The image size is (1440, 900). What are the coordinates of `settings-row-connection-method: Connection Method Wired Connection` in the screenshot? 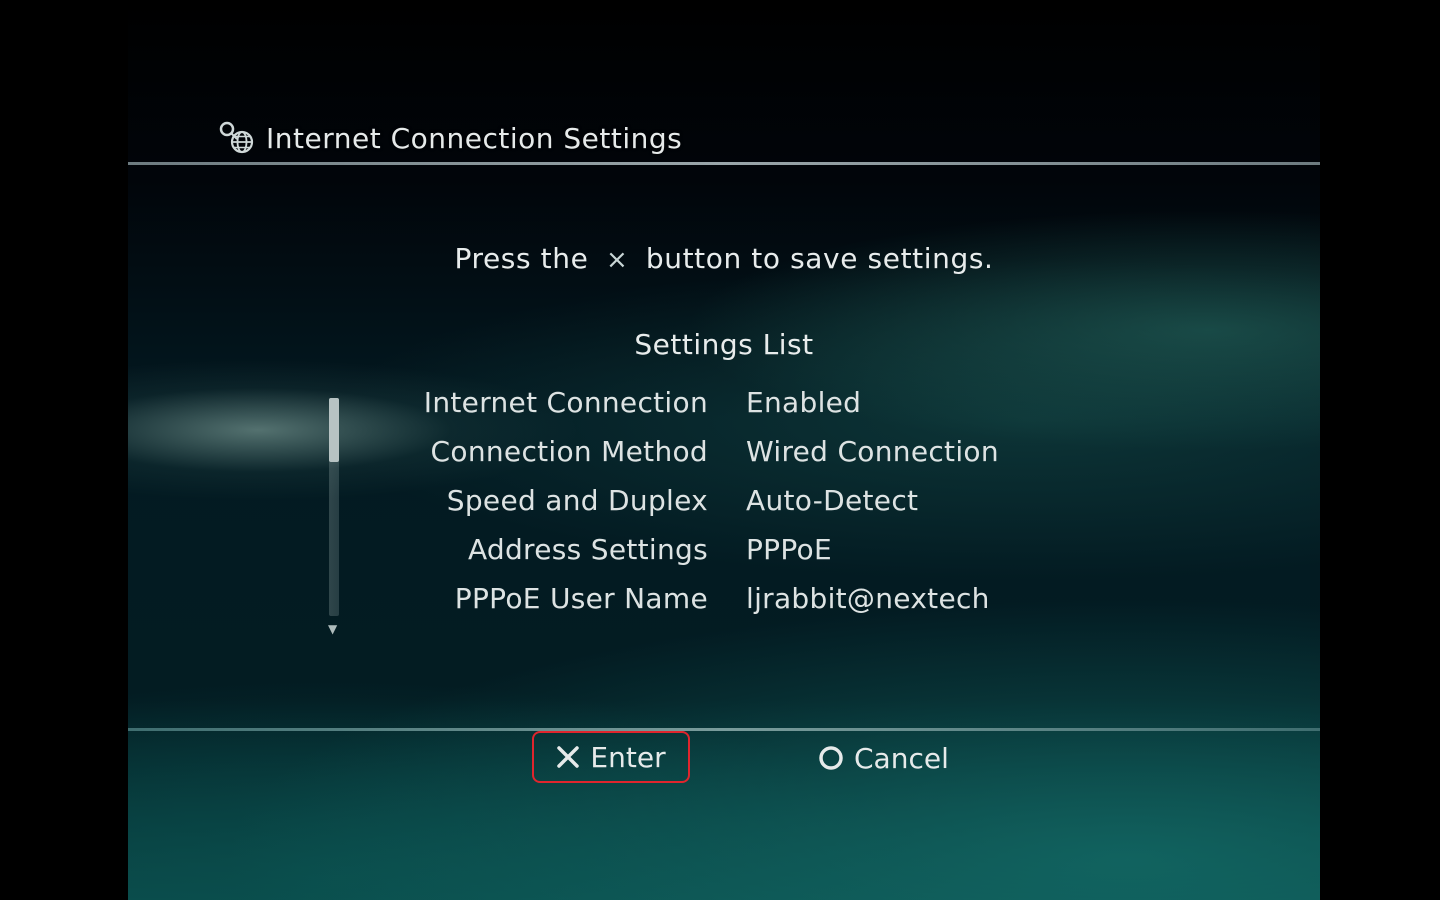 It's located at (724, 459).